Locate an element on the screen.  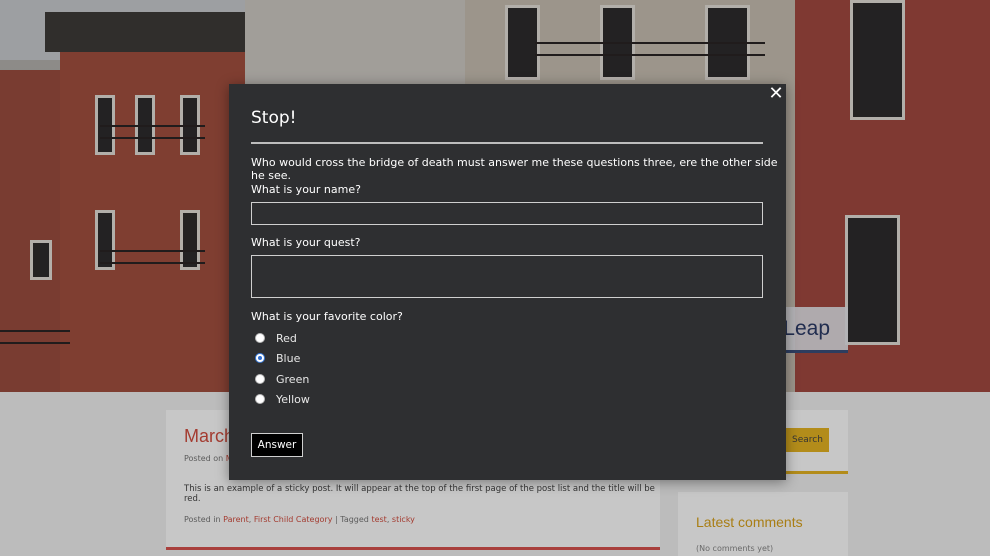
color-option-yellow: Yellow is located at coordinates (282, 399).